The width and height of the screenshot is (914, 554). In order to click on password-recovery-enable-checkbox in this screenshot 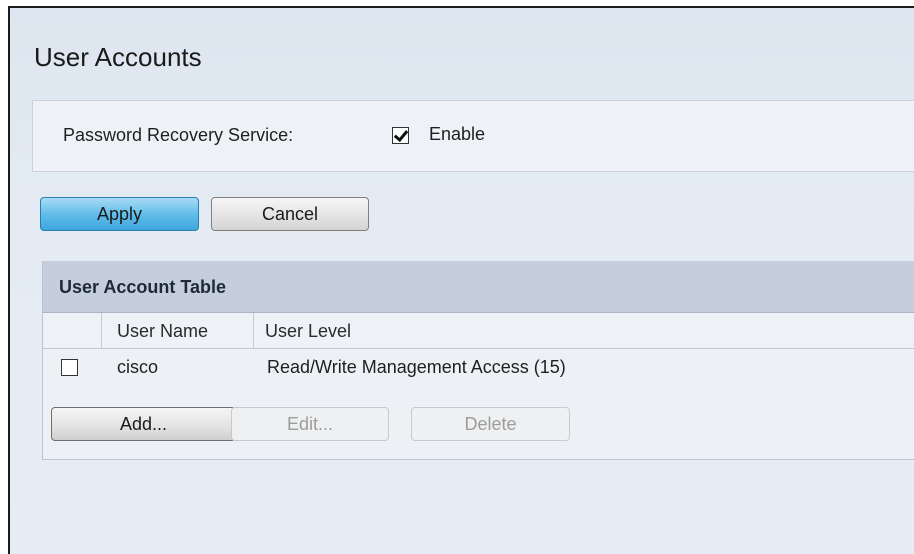, I will do `click(400, 135)`.